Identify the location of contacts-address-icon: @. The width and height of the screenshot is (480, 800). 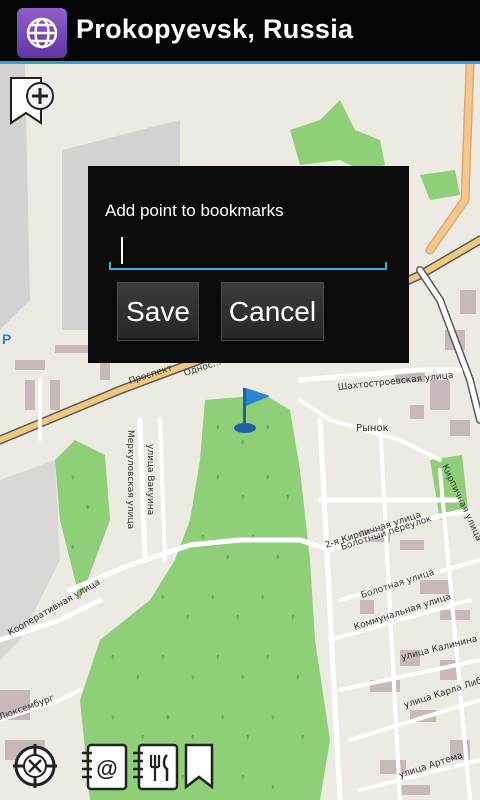
(104, 767).